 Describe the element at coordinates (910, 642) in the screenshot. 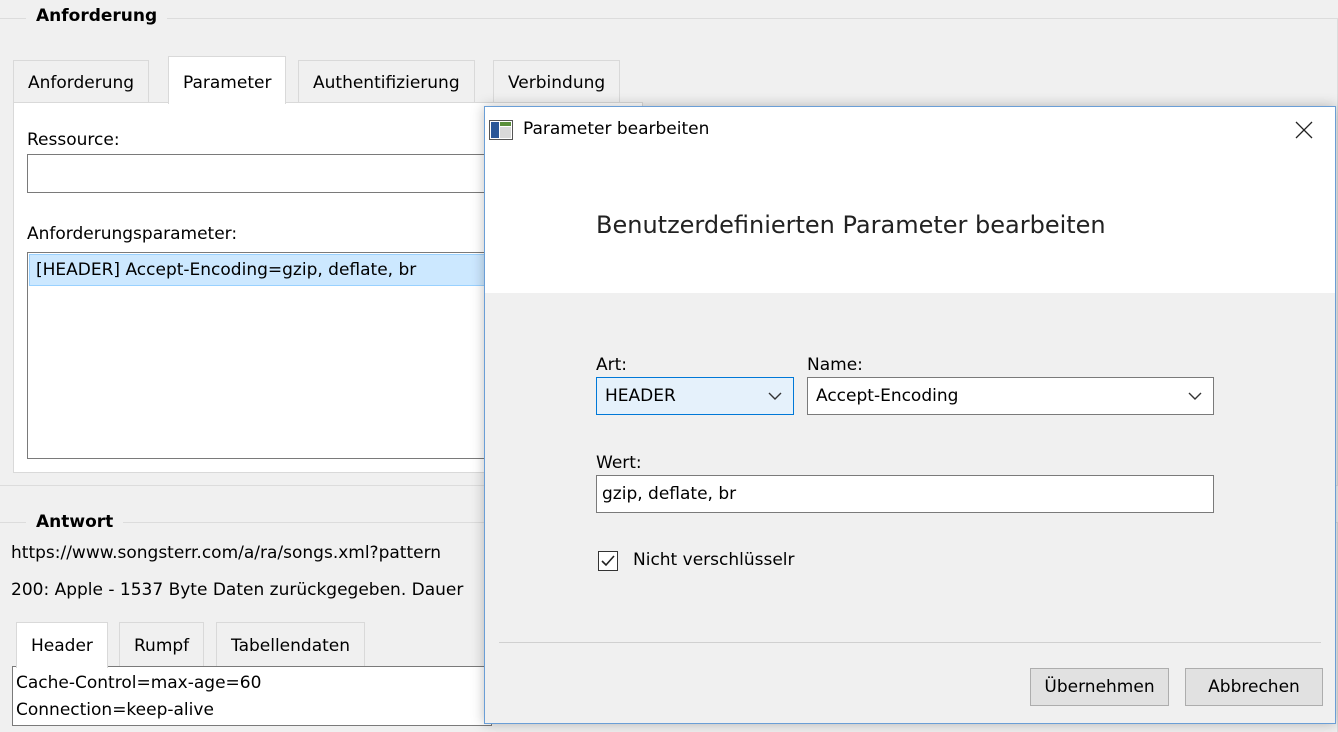

I see `dialog-divider` at that location.